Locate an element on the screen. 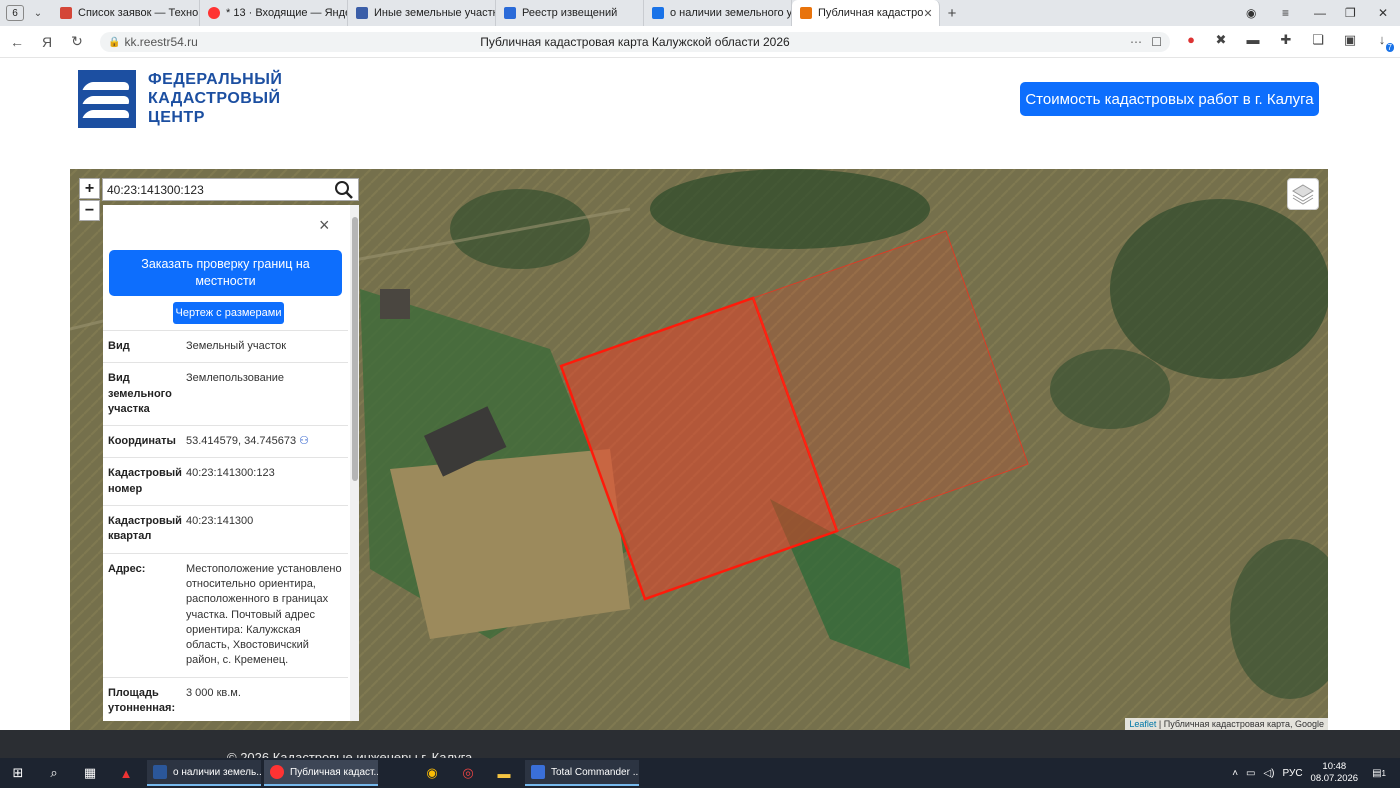 The width and height of the screenshot is (1400, 788). screenshot-icon: ▣ is located at coordinates (1350, 42).